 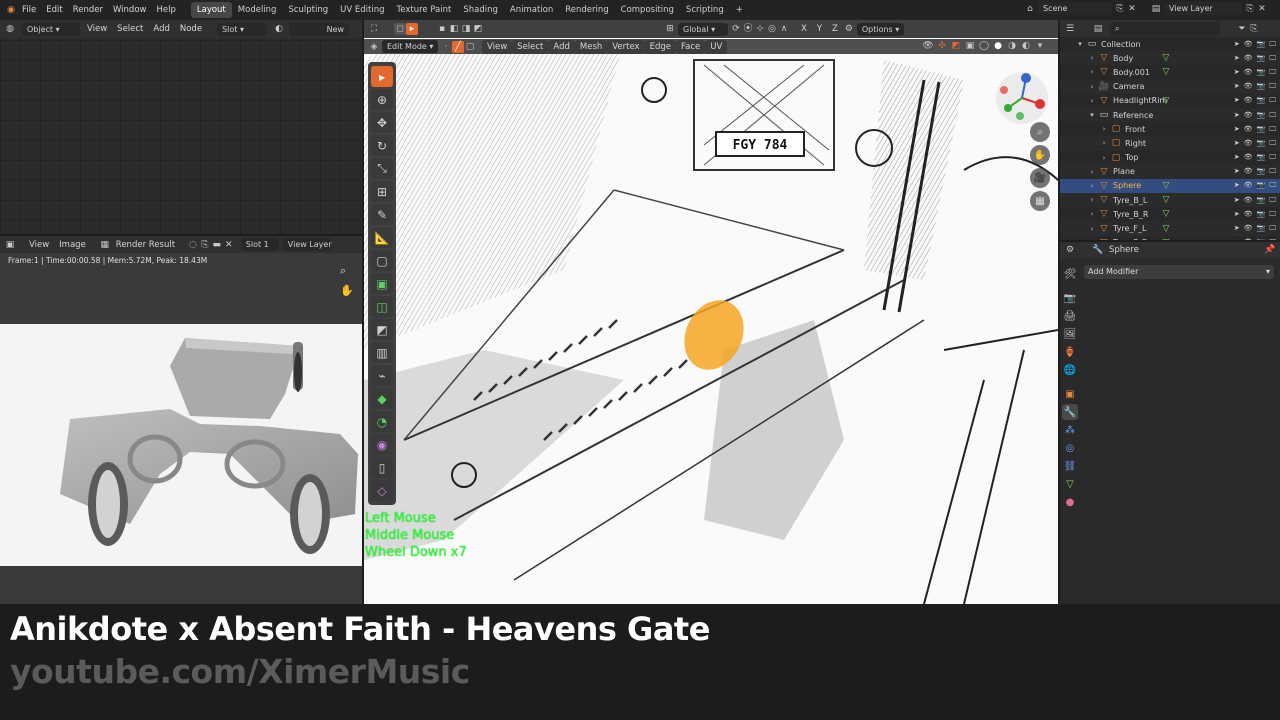 I want to click on properties-type-icon: ⚙, so click(x=1070, y=250).